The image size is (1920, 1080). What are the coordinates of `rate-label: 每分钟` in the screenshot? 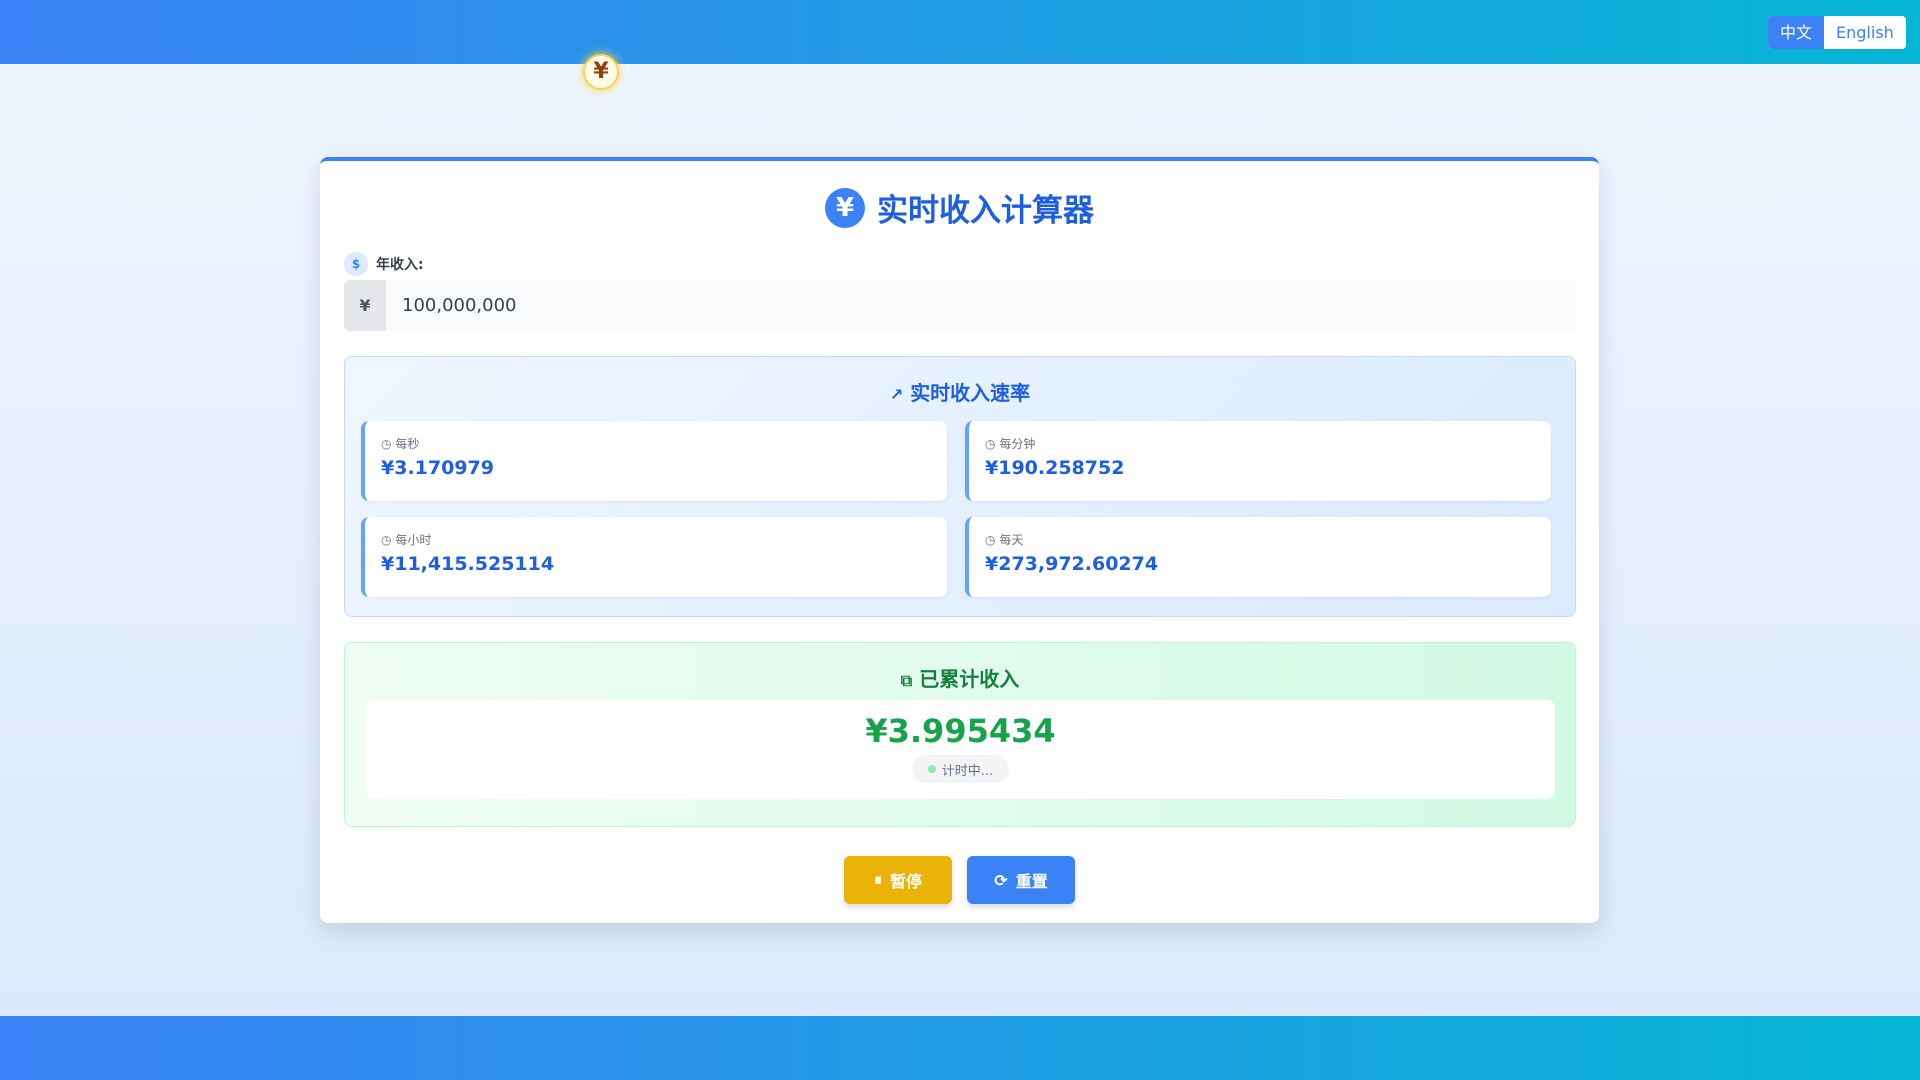 It's located at (1017, 444).